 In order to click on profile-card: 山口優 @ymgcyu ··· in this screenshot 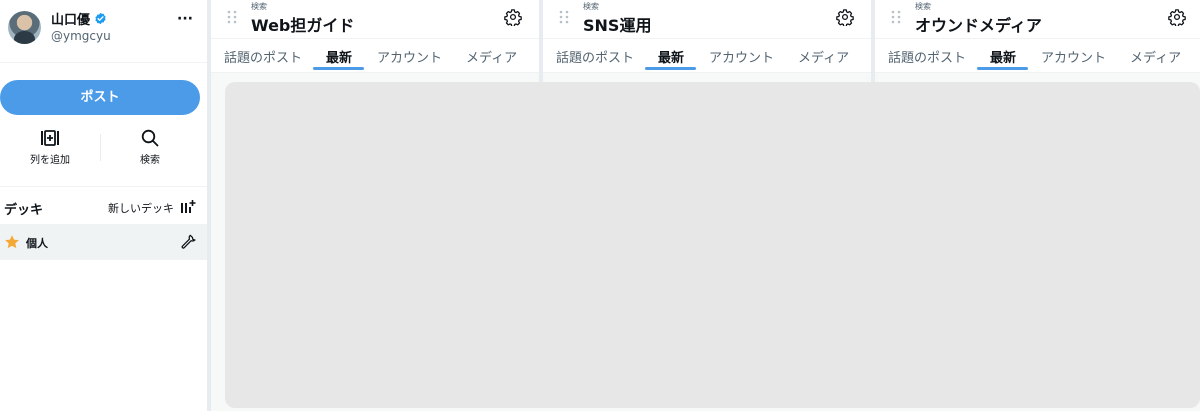, I will do `click(103, 30)`.